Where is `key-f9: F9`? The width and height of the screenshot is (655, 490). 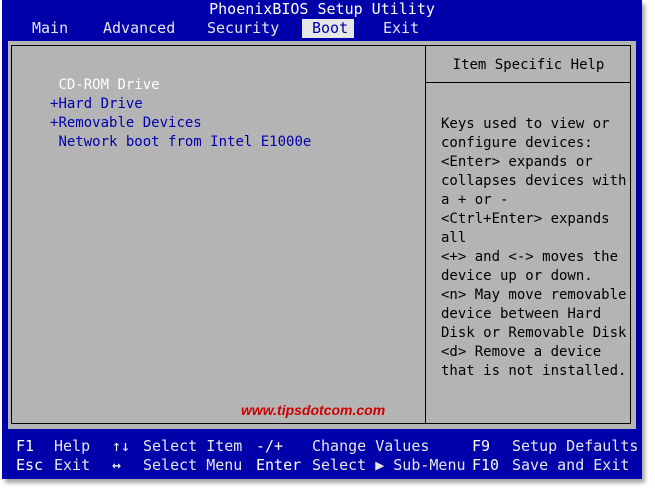 key-f9: F9 is located at coordinates (481, 446).